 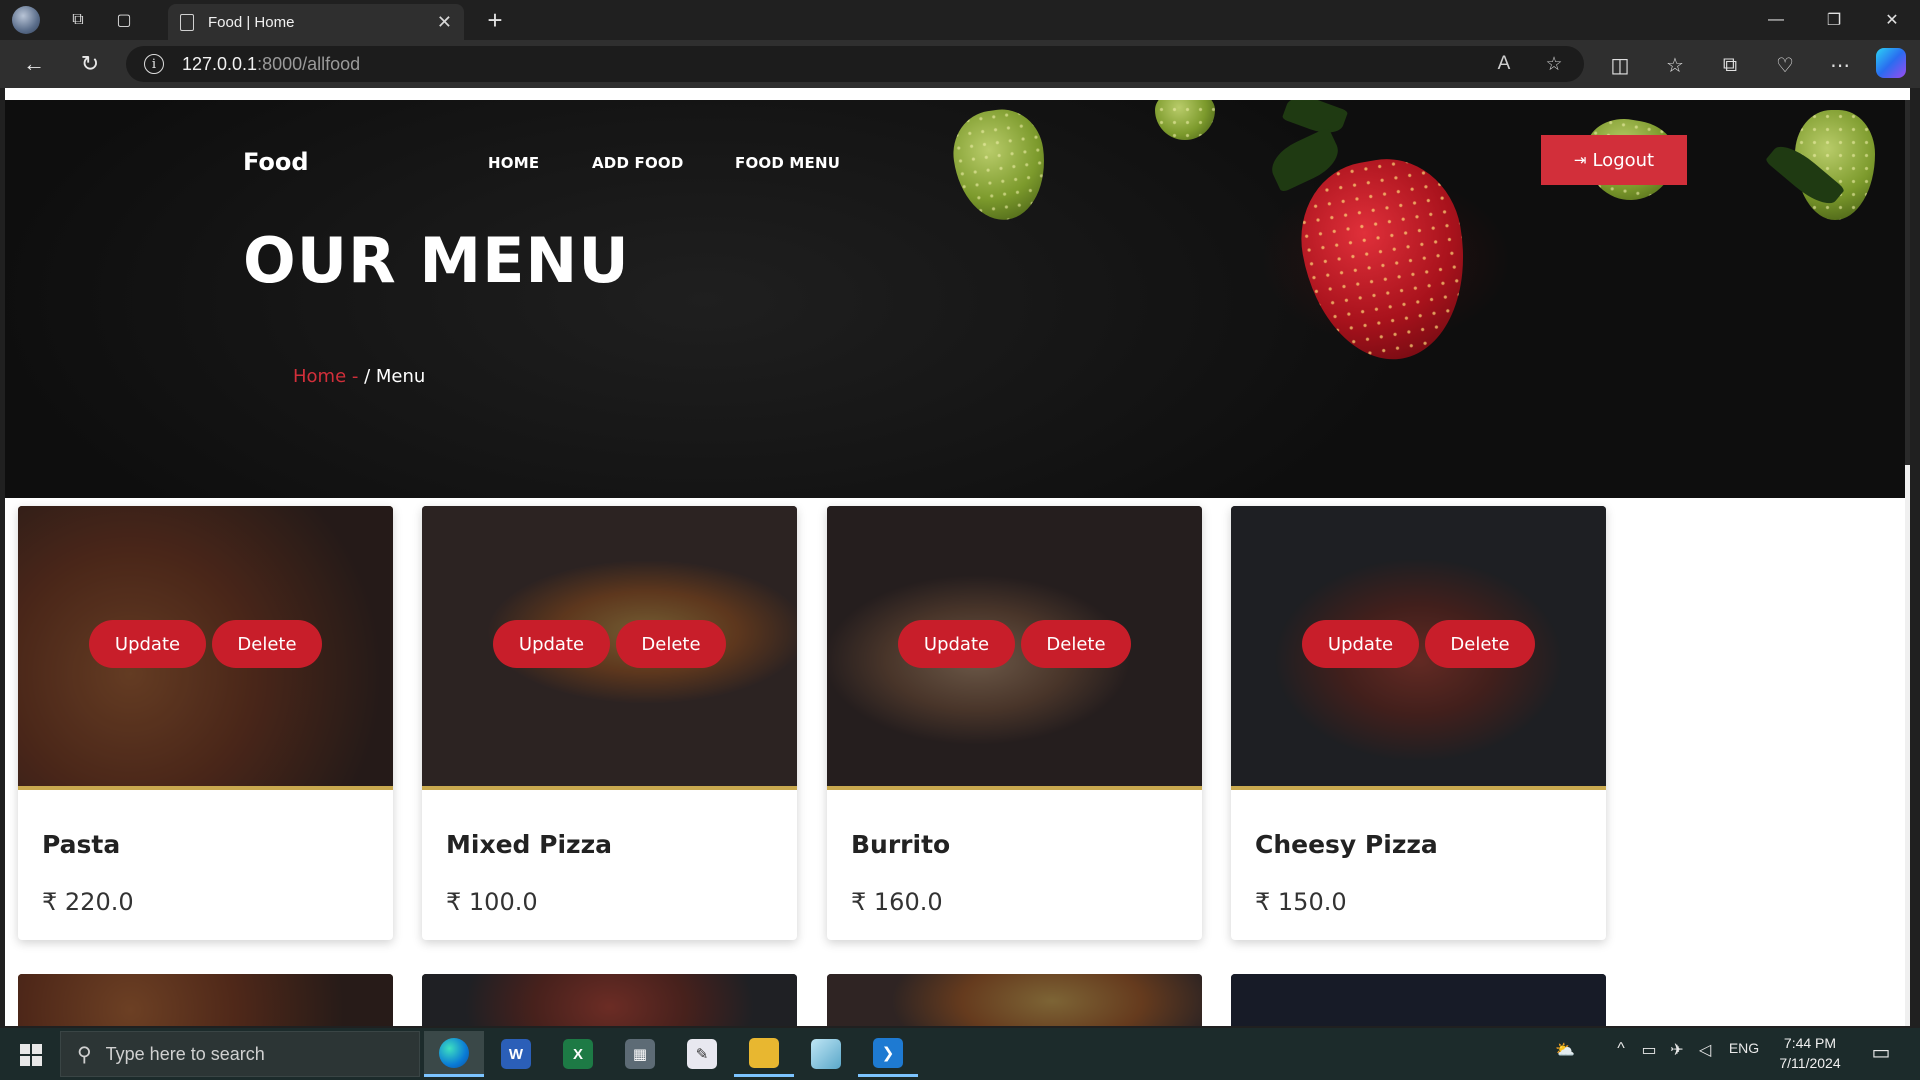 What do you see at coordinates (436, 260) in the screenshot?
I see `page-title: OUR MENU` at bounding box center [436, 260].